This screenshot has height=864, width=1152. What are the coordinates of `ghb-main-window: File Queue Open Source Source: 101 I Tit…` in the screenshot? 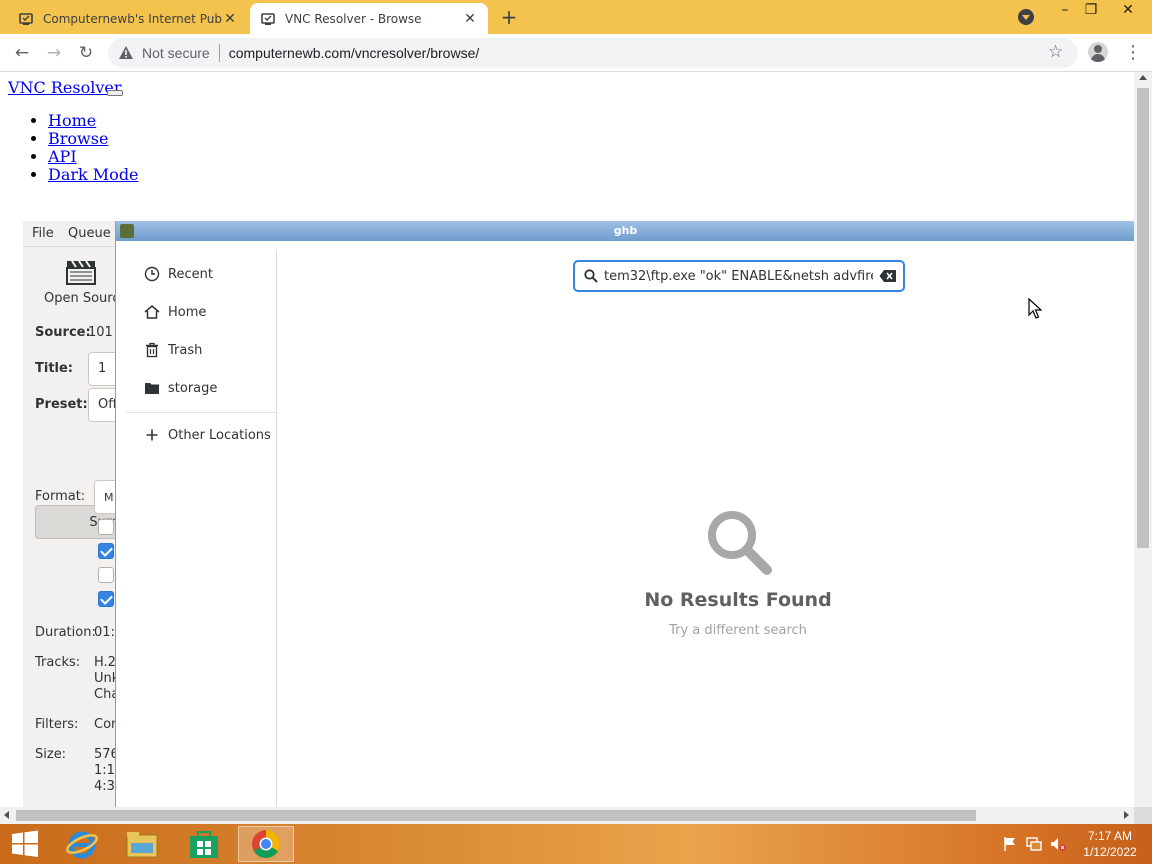 It's located at (69, 514).